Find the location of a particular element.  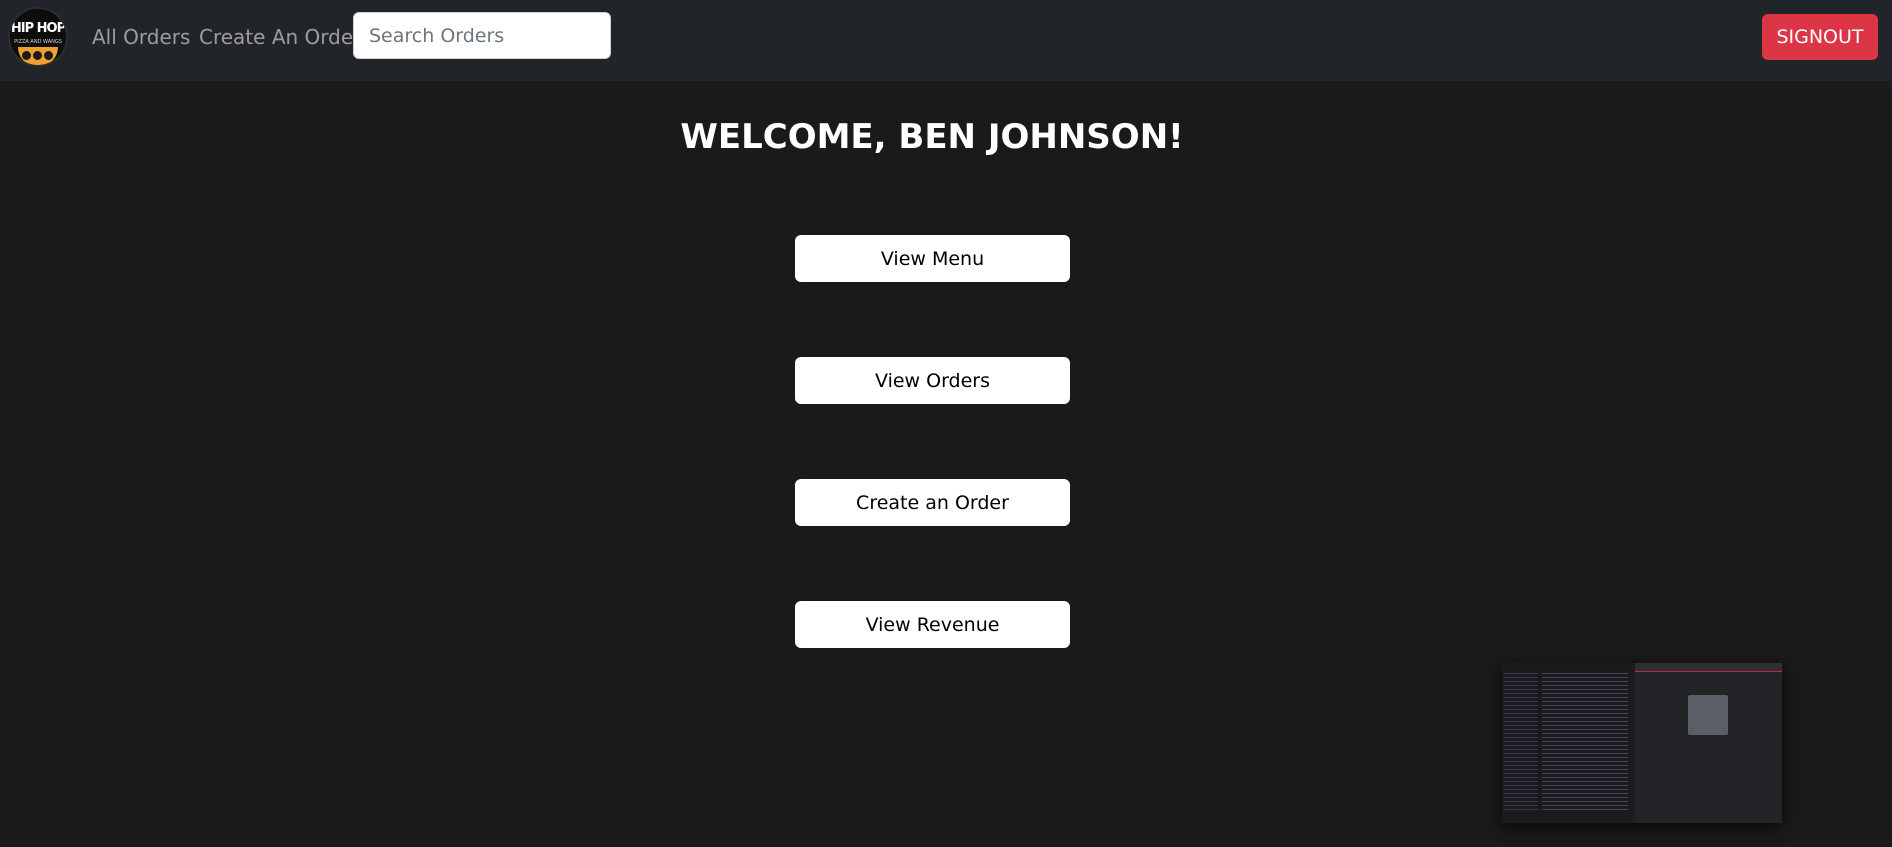

nav-create-order: Create An Order is located at coordinates (280, 37).